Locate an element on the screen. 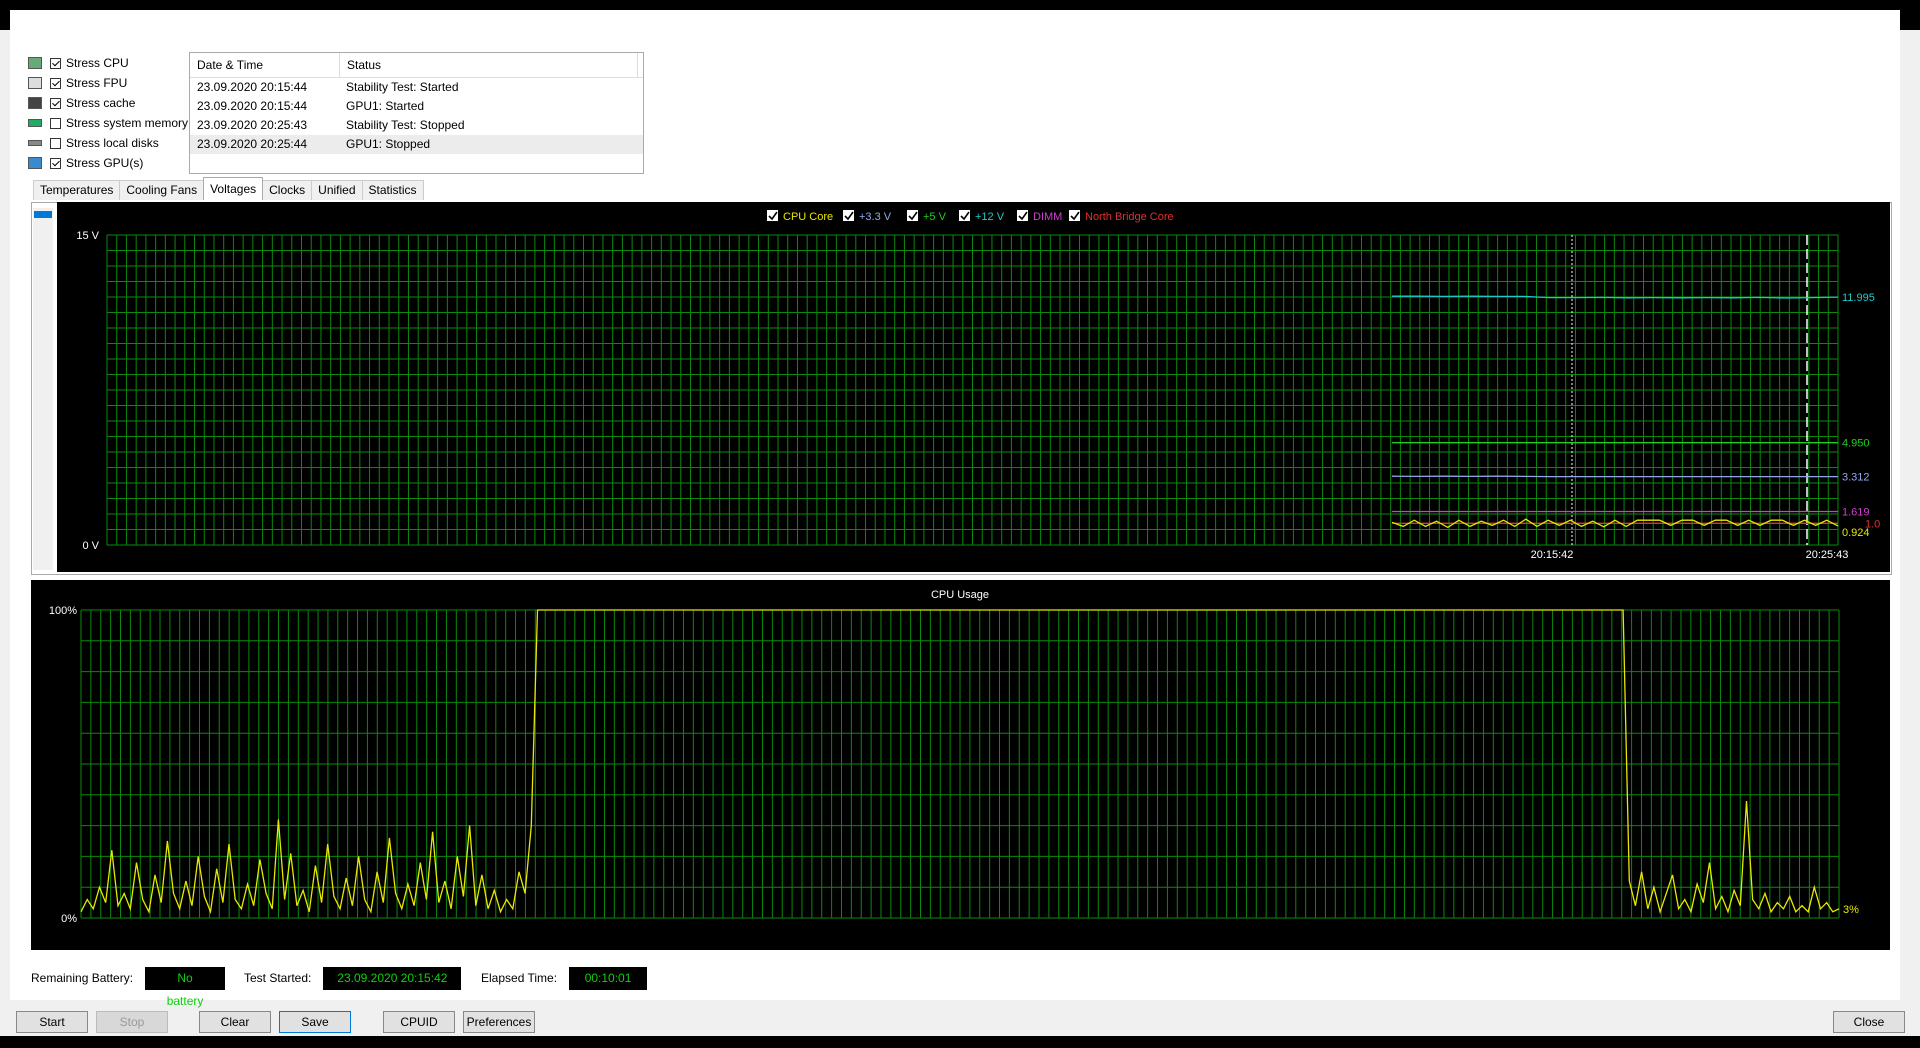 This screenshot has width=1920, height=1048. test-started-value: 23.09.2020 20:15:42 is located at coordinates (392, 978).